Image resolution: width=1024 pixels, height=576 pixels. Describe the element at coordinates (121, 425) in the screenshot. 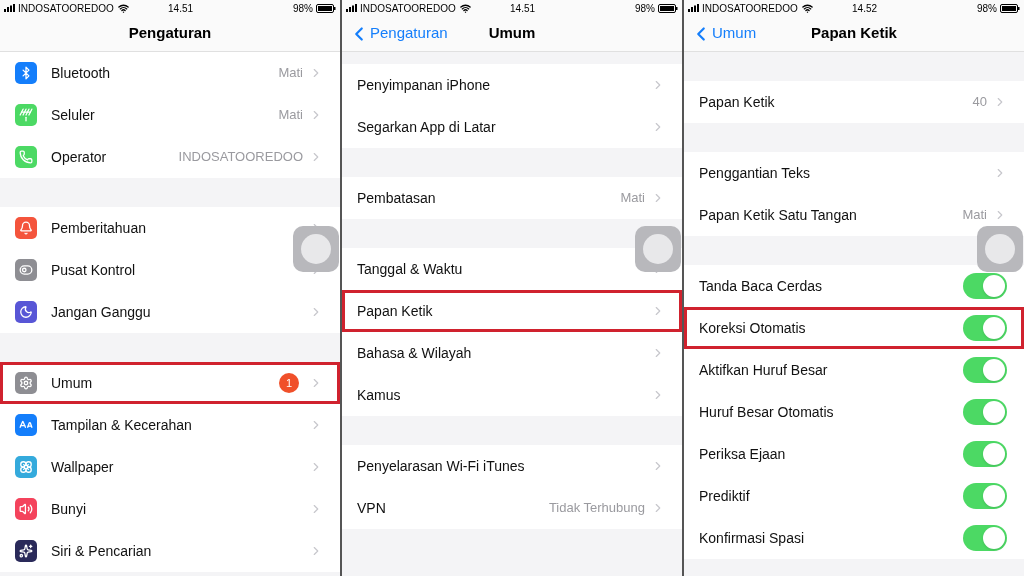

I see `row-label: Tampilan & Kecerahan` at that location.